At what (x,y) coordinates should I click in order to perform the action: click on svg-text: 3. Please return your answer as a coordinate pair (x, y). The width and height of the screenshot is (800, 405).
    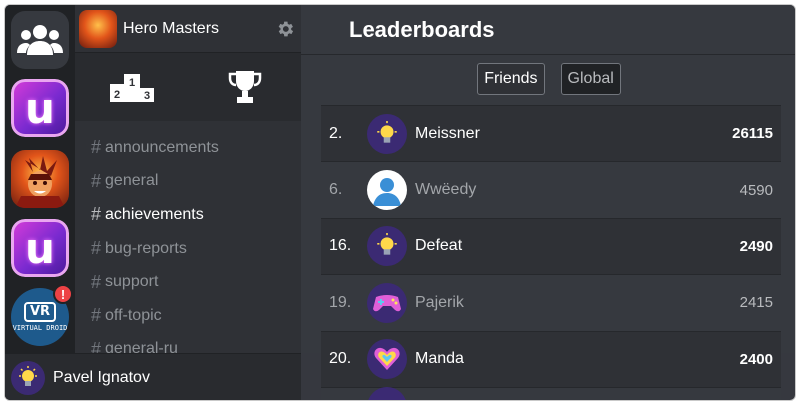
    Looking at the image, I should click on (146, 96).